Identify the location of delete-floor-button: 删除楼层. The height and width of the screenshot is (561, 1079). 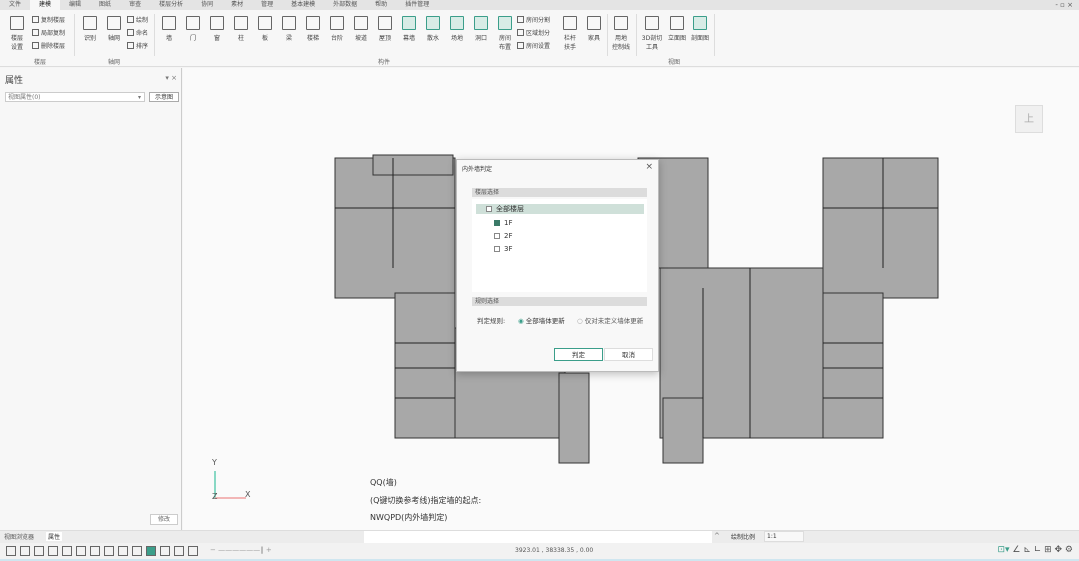
(48, 45).